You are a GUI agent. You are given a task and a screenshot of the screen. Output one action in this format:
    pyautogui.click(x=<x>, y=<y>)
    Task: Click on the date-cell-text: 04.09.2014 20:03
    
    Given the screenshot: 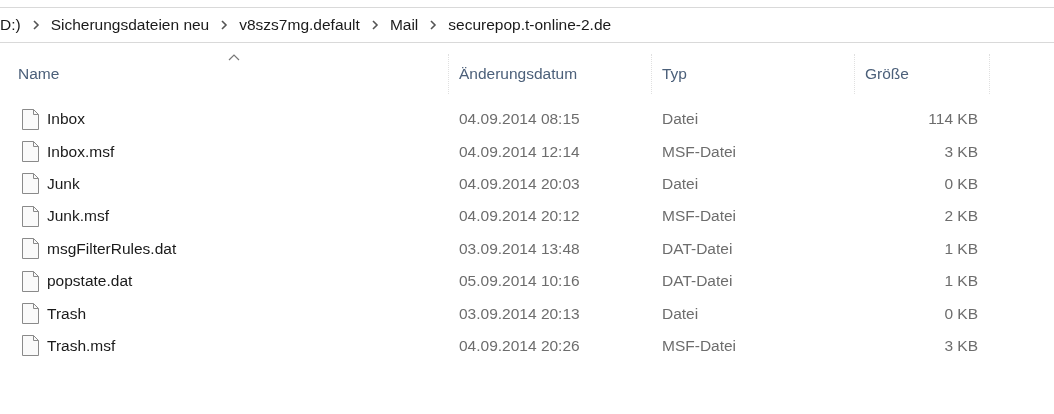 What is the action you would take?
    pyautogui.click(x=519, y=183)
    